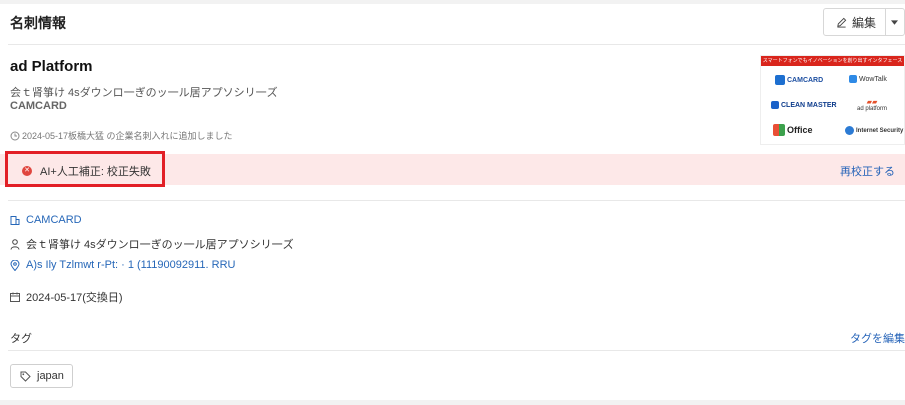  Describe the element at coordinates (15, 297) in the screenshot. I see `calendar-icon` at that location.